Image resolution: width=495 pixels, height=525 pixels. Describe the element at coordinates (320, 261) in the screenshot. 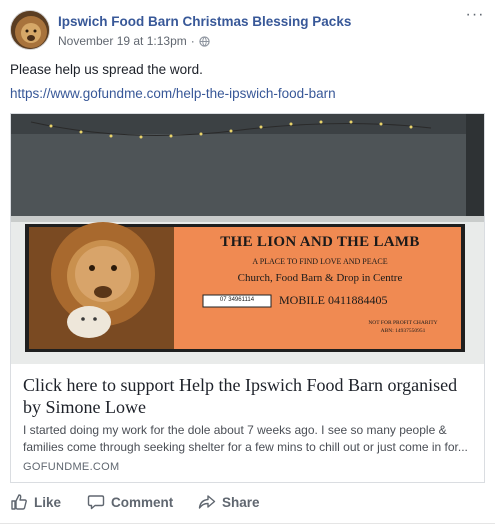

I see `sign-tagline: A PLACE TO FIND LOVE AND PEACE` at that location.